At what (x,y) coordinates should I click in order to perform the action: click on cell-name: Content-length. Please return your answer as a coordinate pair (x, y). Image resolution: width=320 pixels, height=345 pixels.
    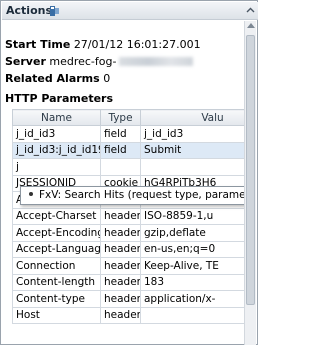
    Looking at the image, I should click on (56, 282).